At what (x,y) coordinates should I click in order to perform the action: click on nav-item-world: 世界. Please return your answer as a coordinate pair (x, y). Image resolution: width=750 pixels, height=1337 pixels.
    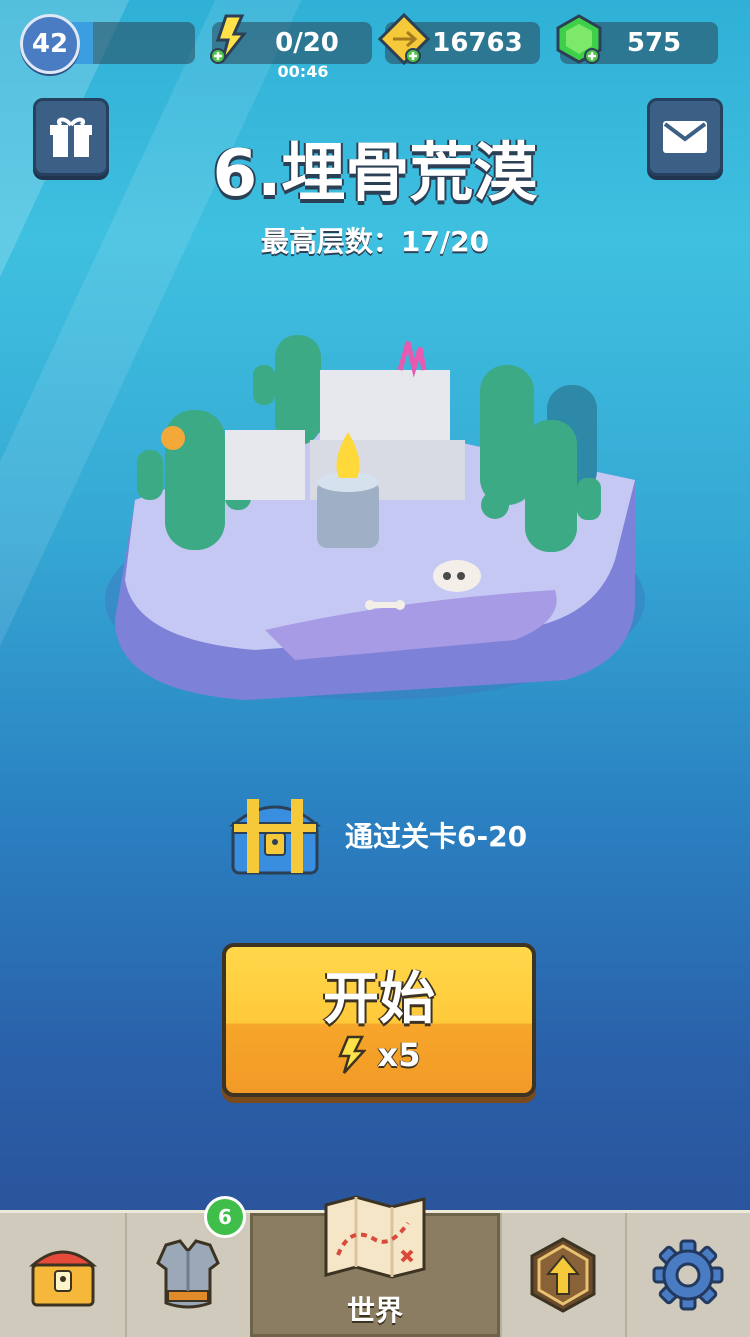
    Looking at the image, I should click on (376, 1266).